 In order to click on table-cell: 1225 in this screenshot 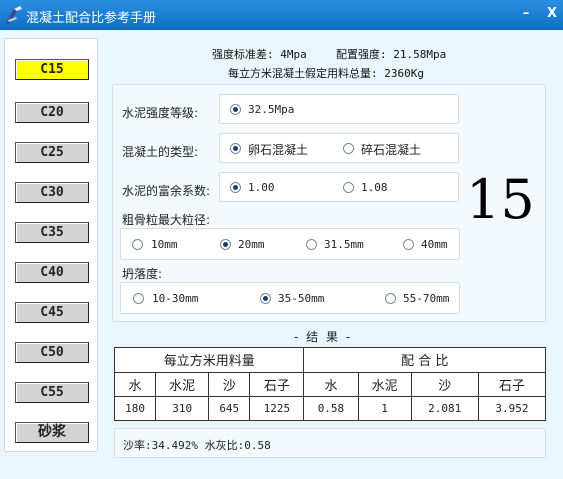, I will do `click(277, 408)`.